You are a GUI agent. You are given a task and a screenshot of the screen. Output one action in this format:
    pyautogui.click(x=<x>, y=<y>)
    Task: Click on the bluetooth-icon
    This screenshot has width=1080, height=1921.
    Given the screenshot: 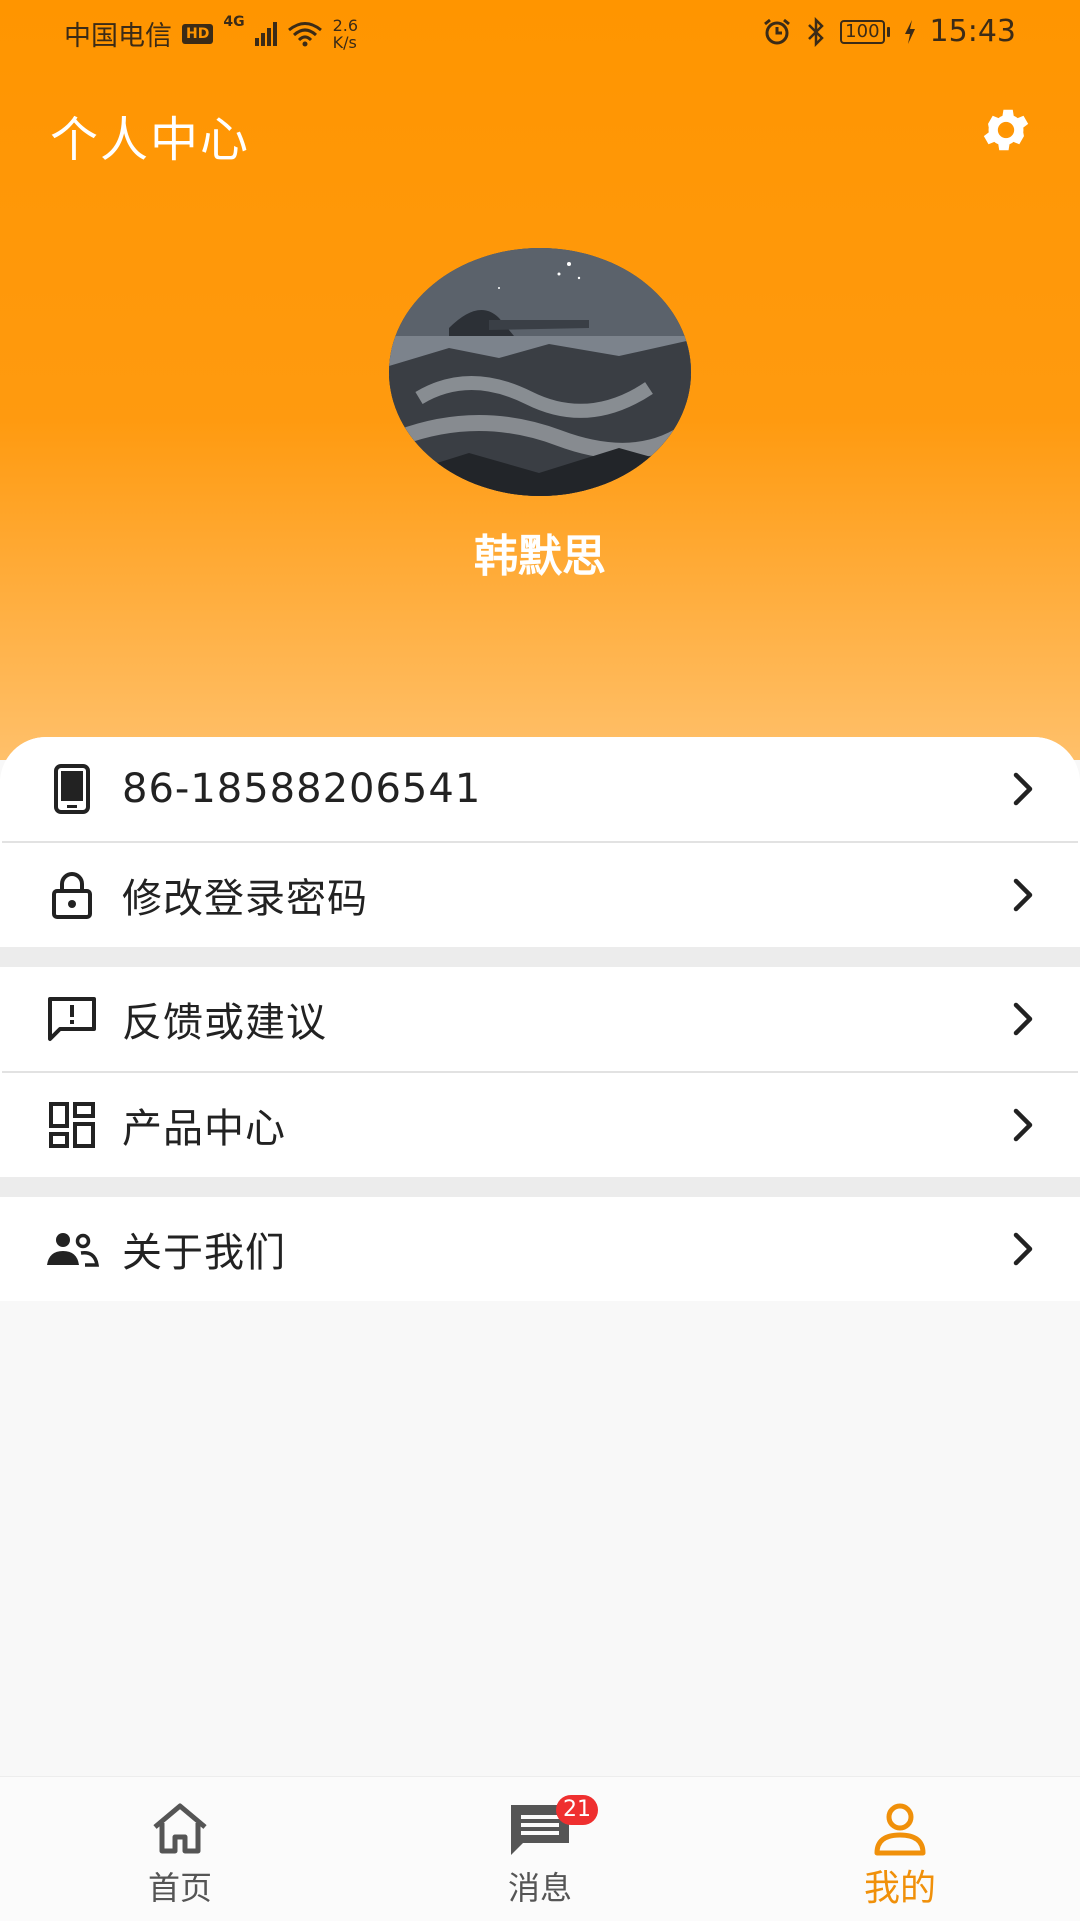 What is the action you would take?
    pyautogui.click(x=816, y=31)
    